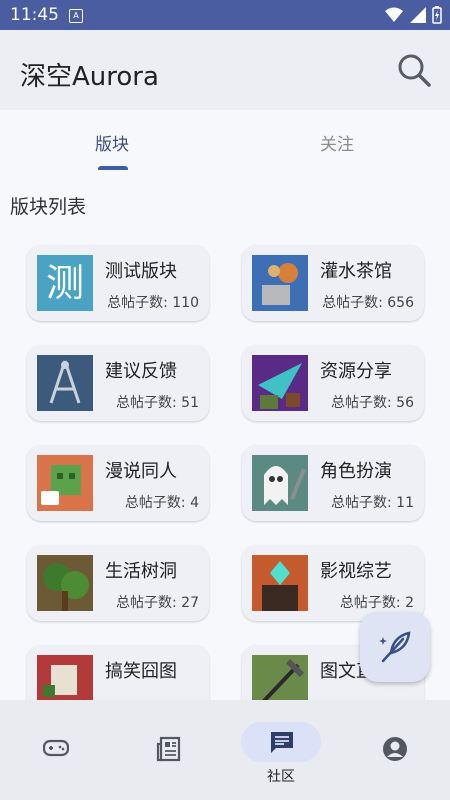 The height and width of the screenshot is (800, 450). What do you see at coordinates (118, 283) in the screenshot?
I see `board-card: 测 测试版块 总帖子数: 110` at bounding box center [118, 283].